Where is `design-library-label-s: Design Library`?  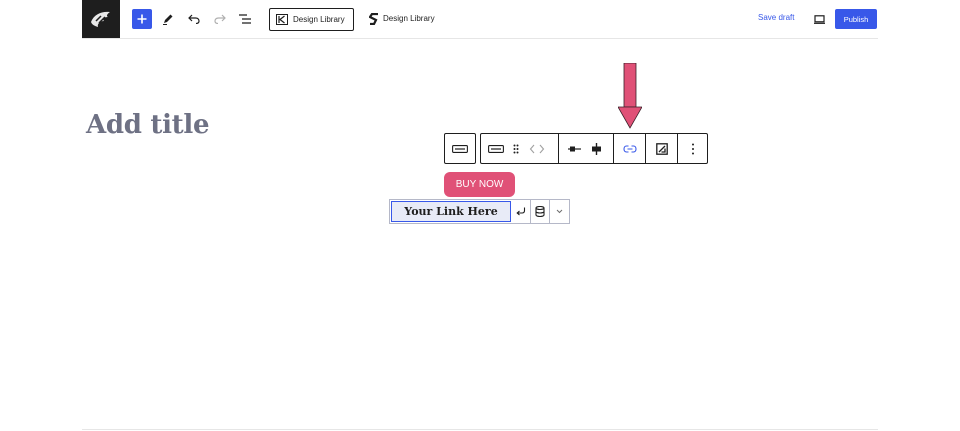
design-library-label-s: Design Library is located at coordinates (409, 18).